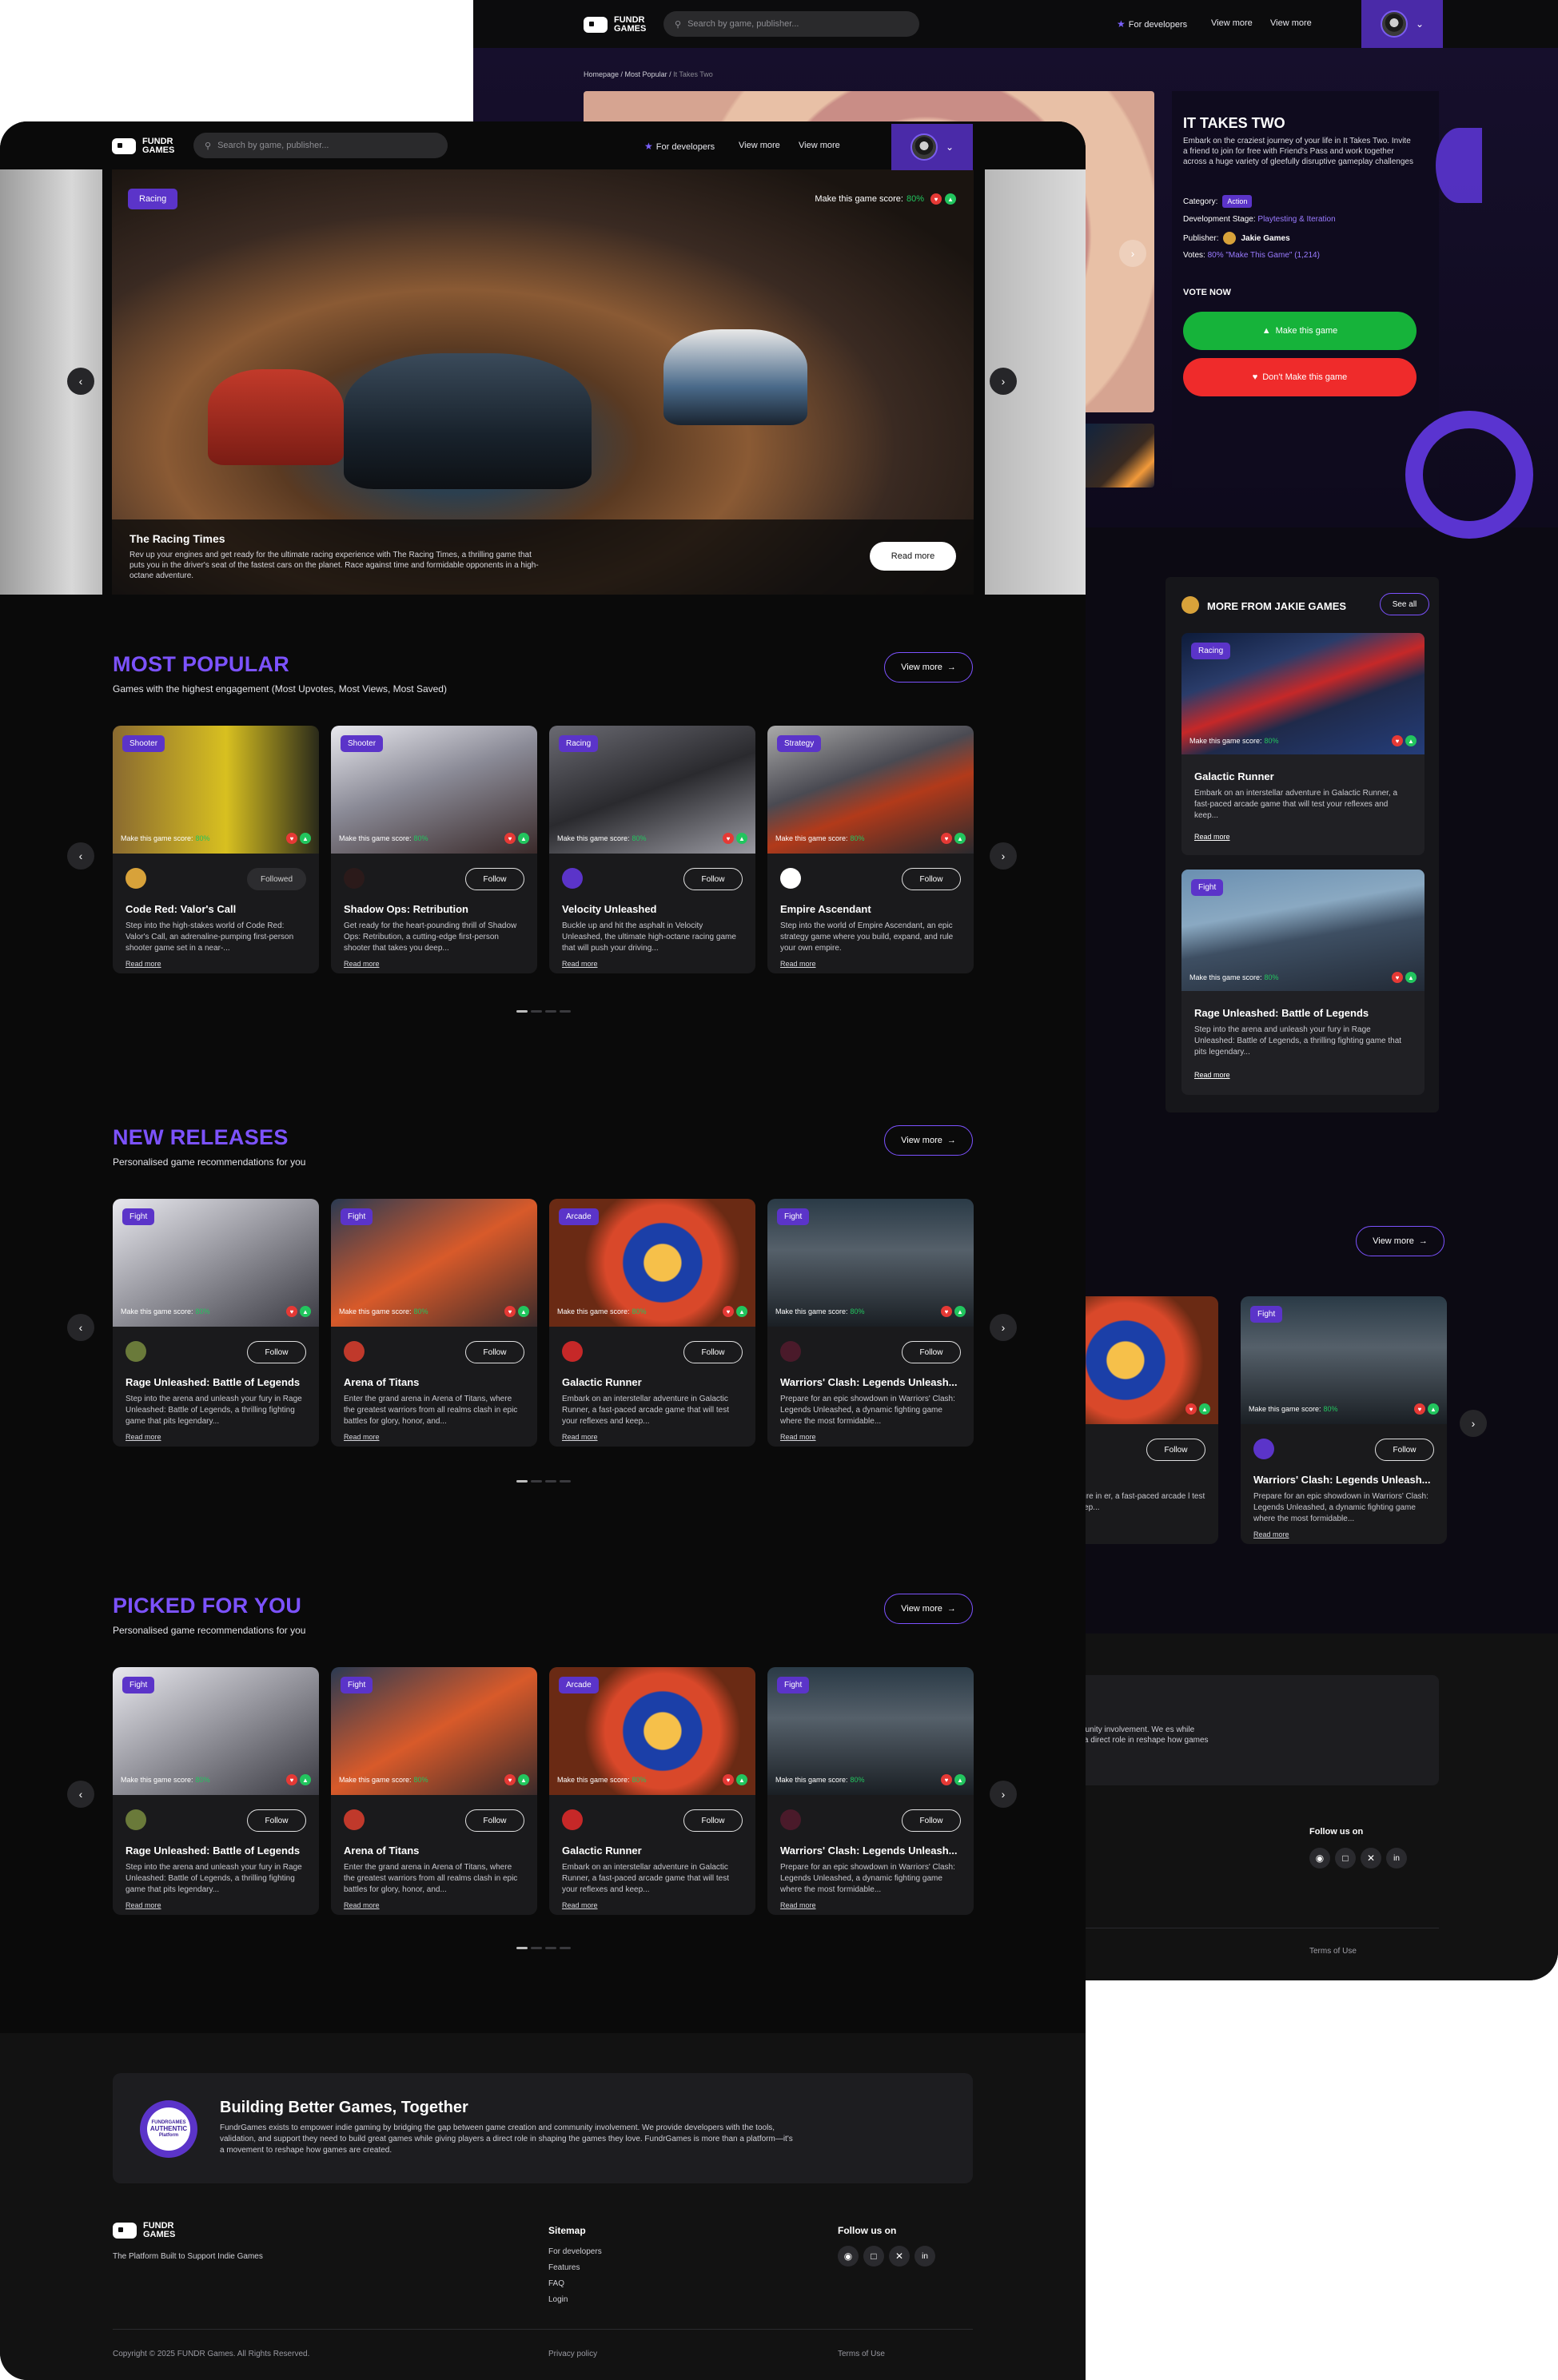 The width and height of the screenshot is (1558, 2380). I want to click on instagram-icon: □, so click(1345, 1858).